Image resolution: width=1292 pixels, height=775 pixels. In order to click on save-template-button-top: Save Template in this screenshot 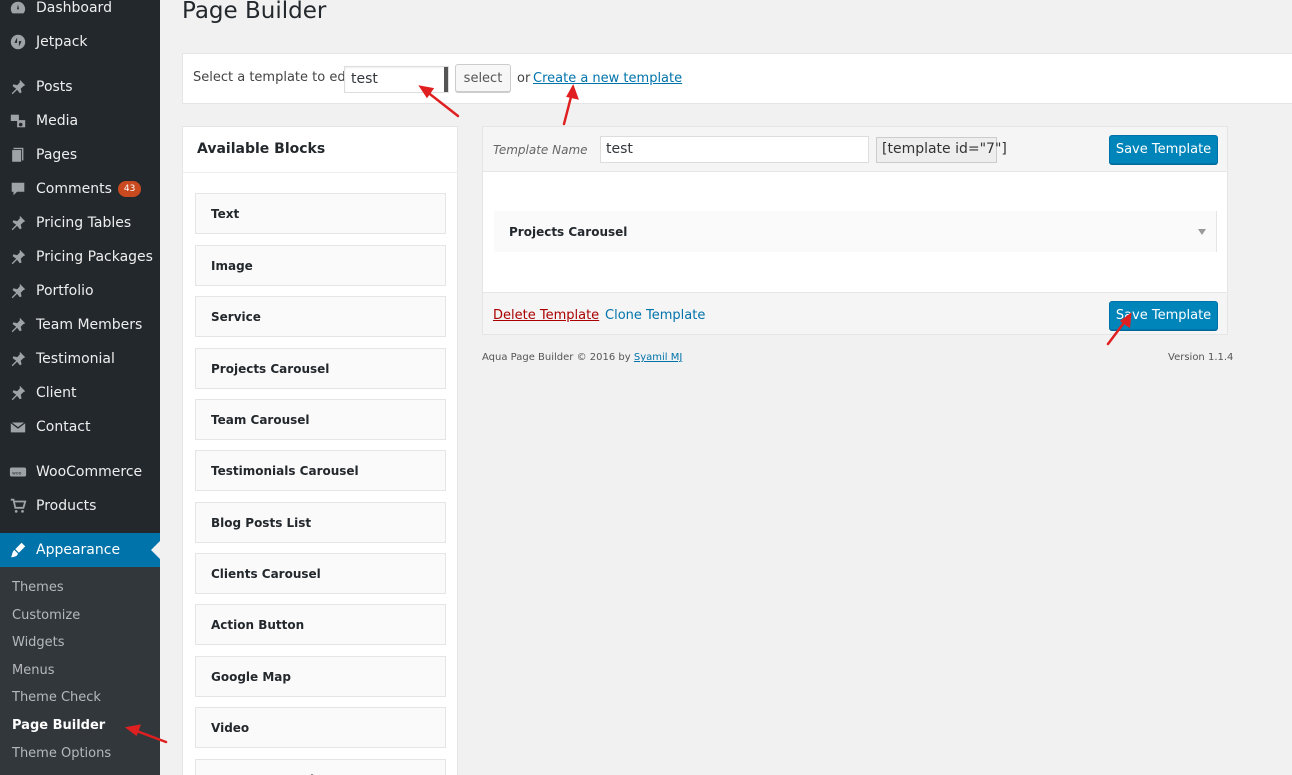, I will do `click(1163, 149)`.